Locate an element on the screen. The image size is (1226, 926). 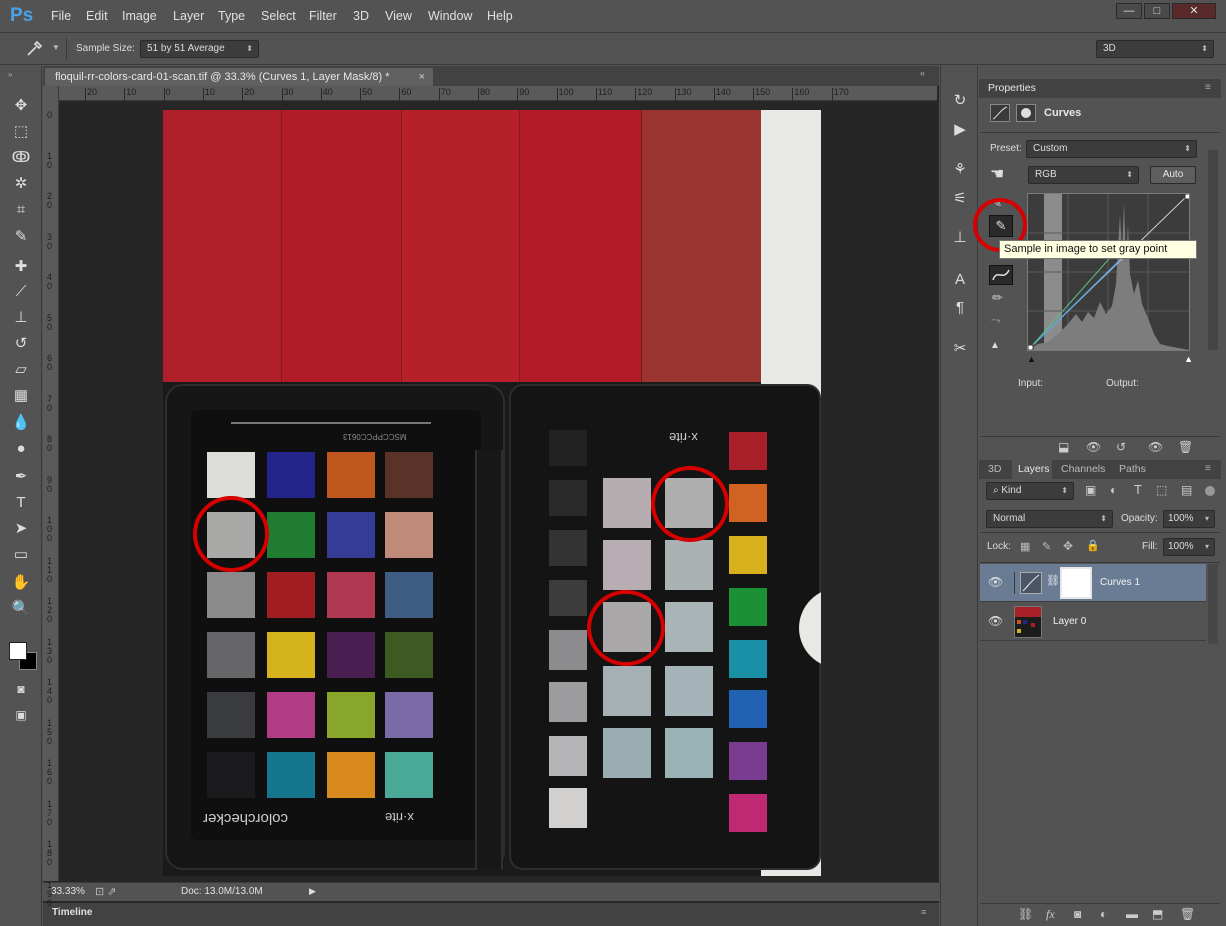
lock-pixels-icon: ✎ is located at coordinates (1046, 546).